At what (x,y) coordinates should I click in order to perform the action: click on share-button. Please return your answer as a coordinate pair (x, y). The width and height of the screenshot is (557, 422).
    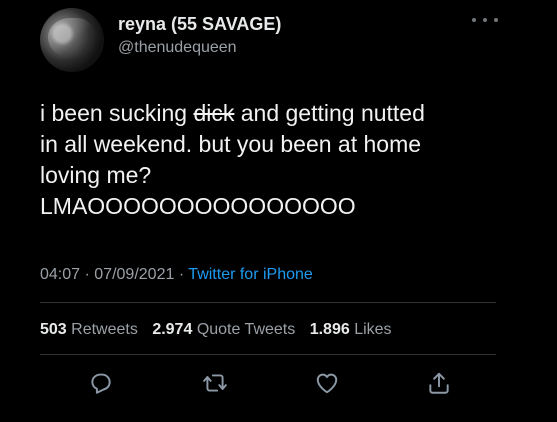
    Looking at the image, I should click on (439, 383).